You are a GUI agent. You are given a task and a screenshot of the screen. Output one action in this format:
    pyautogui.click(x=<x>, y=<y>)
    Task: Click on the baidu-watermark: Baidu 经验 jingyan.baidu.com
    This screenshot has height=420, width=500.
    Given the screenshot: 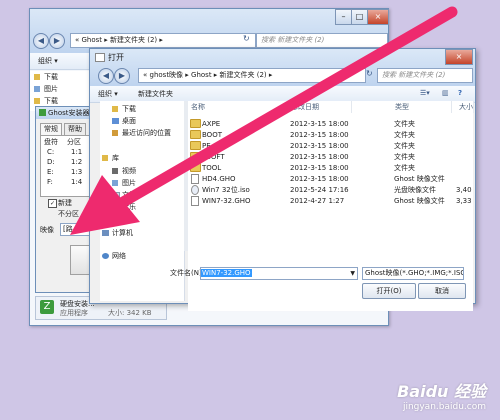 What is the action you would take?
    pyautogui.click(x=441, y=395)
    